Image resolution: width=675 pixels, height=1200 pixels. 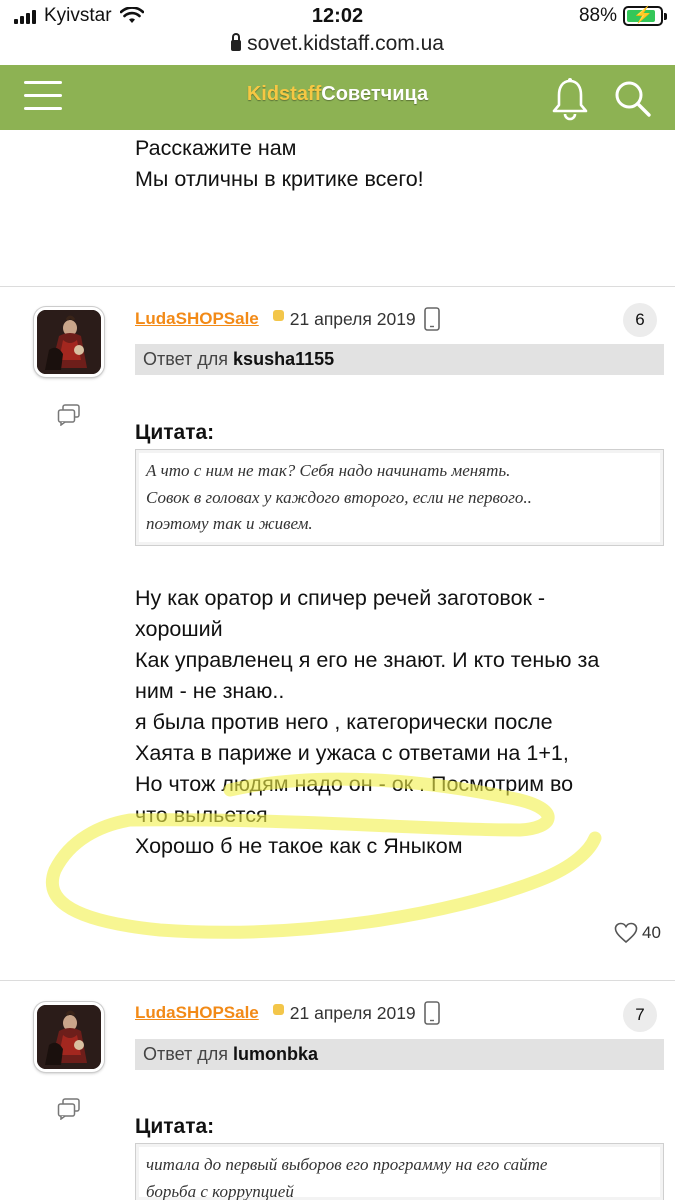 I want to click on text-line: я была против него , категорически после, so click(x=344, y=722).